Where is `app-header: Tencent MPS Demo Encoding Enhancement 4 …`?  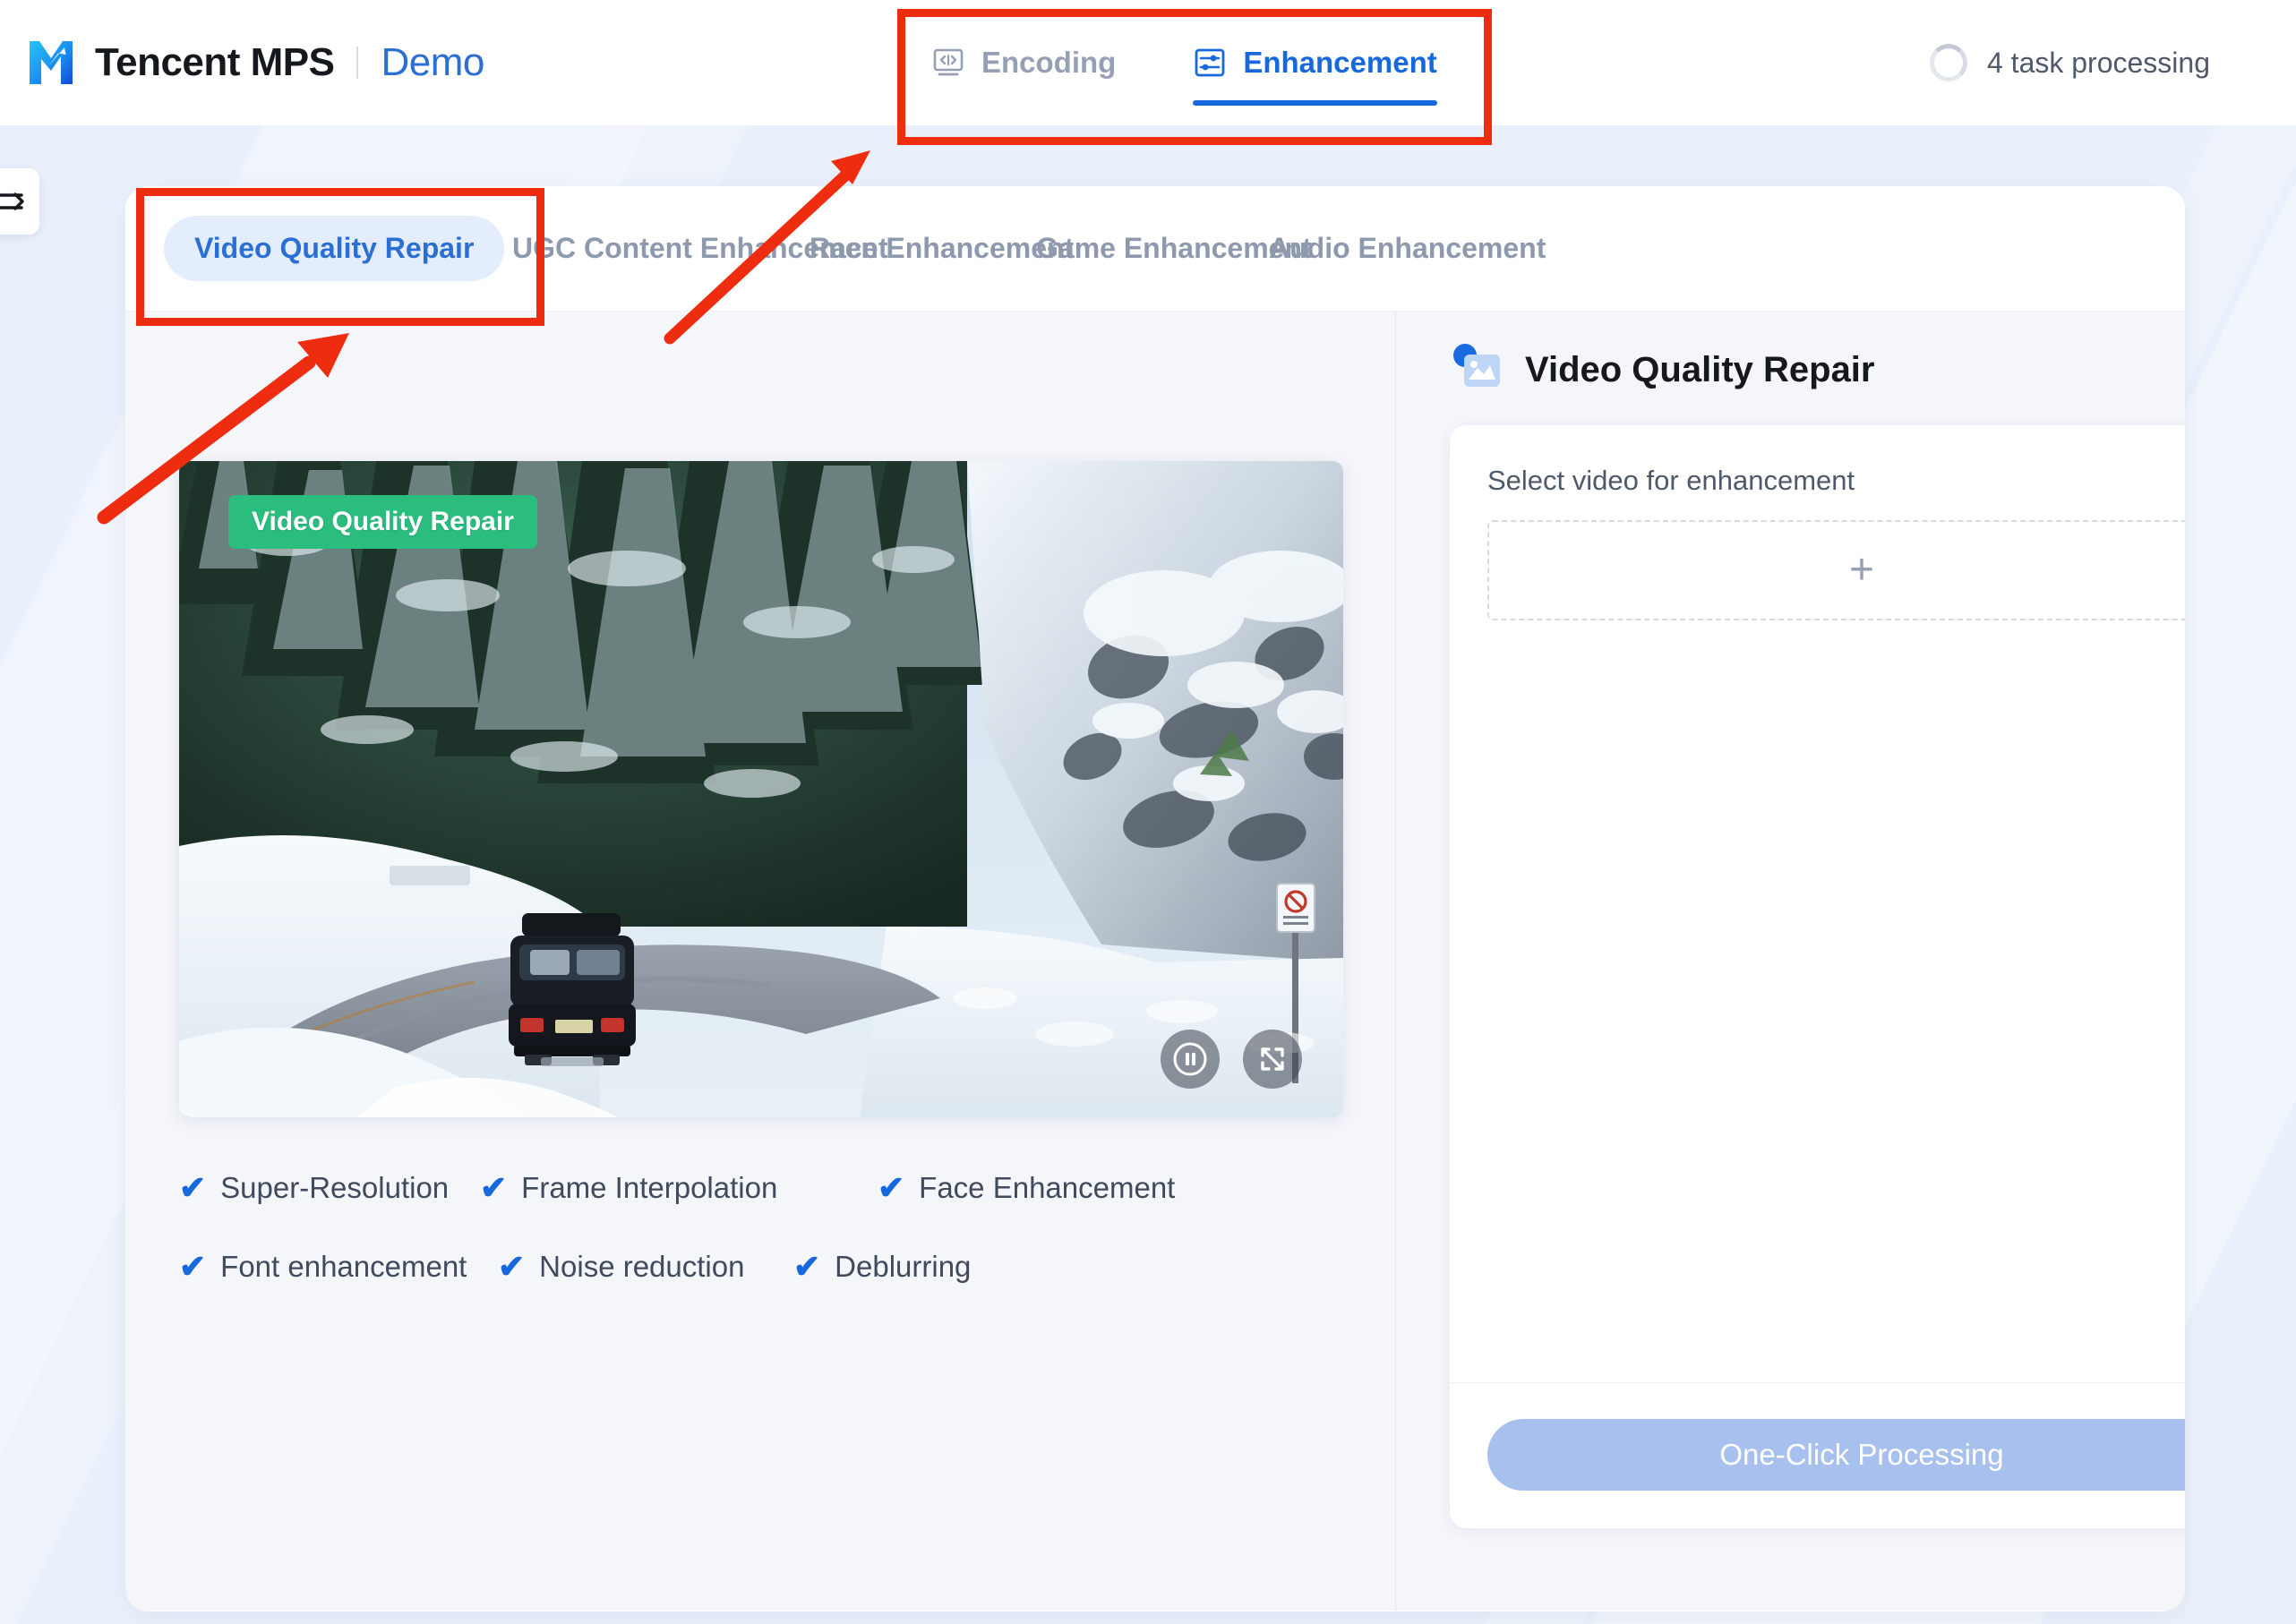 app-header: Tencent MPS Demo Encoding Enhancement 4 … is located at coordinates (1148, 62).